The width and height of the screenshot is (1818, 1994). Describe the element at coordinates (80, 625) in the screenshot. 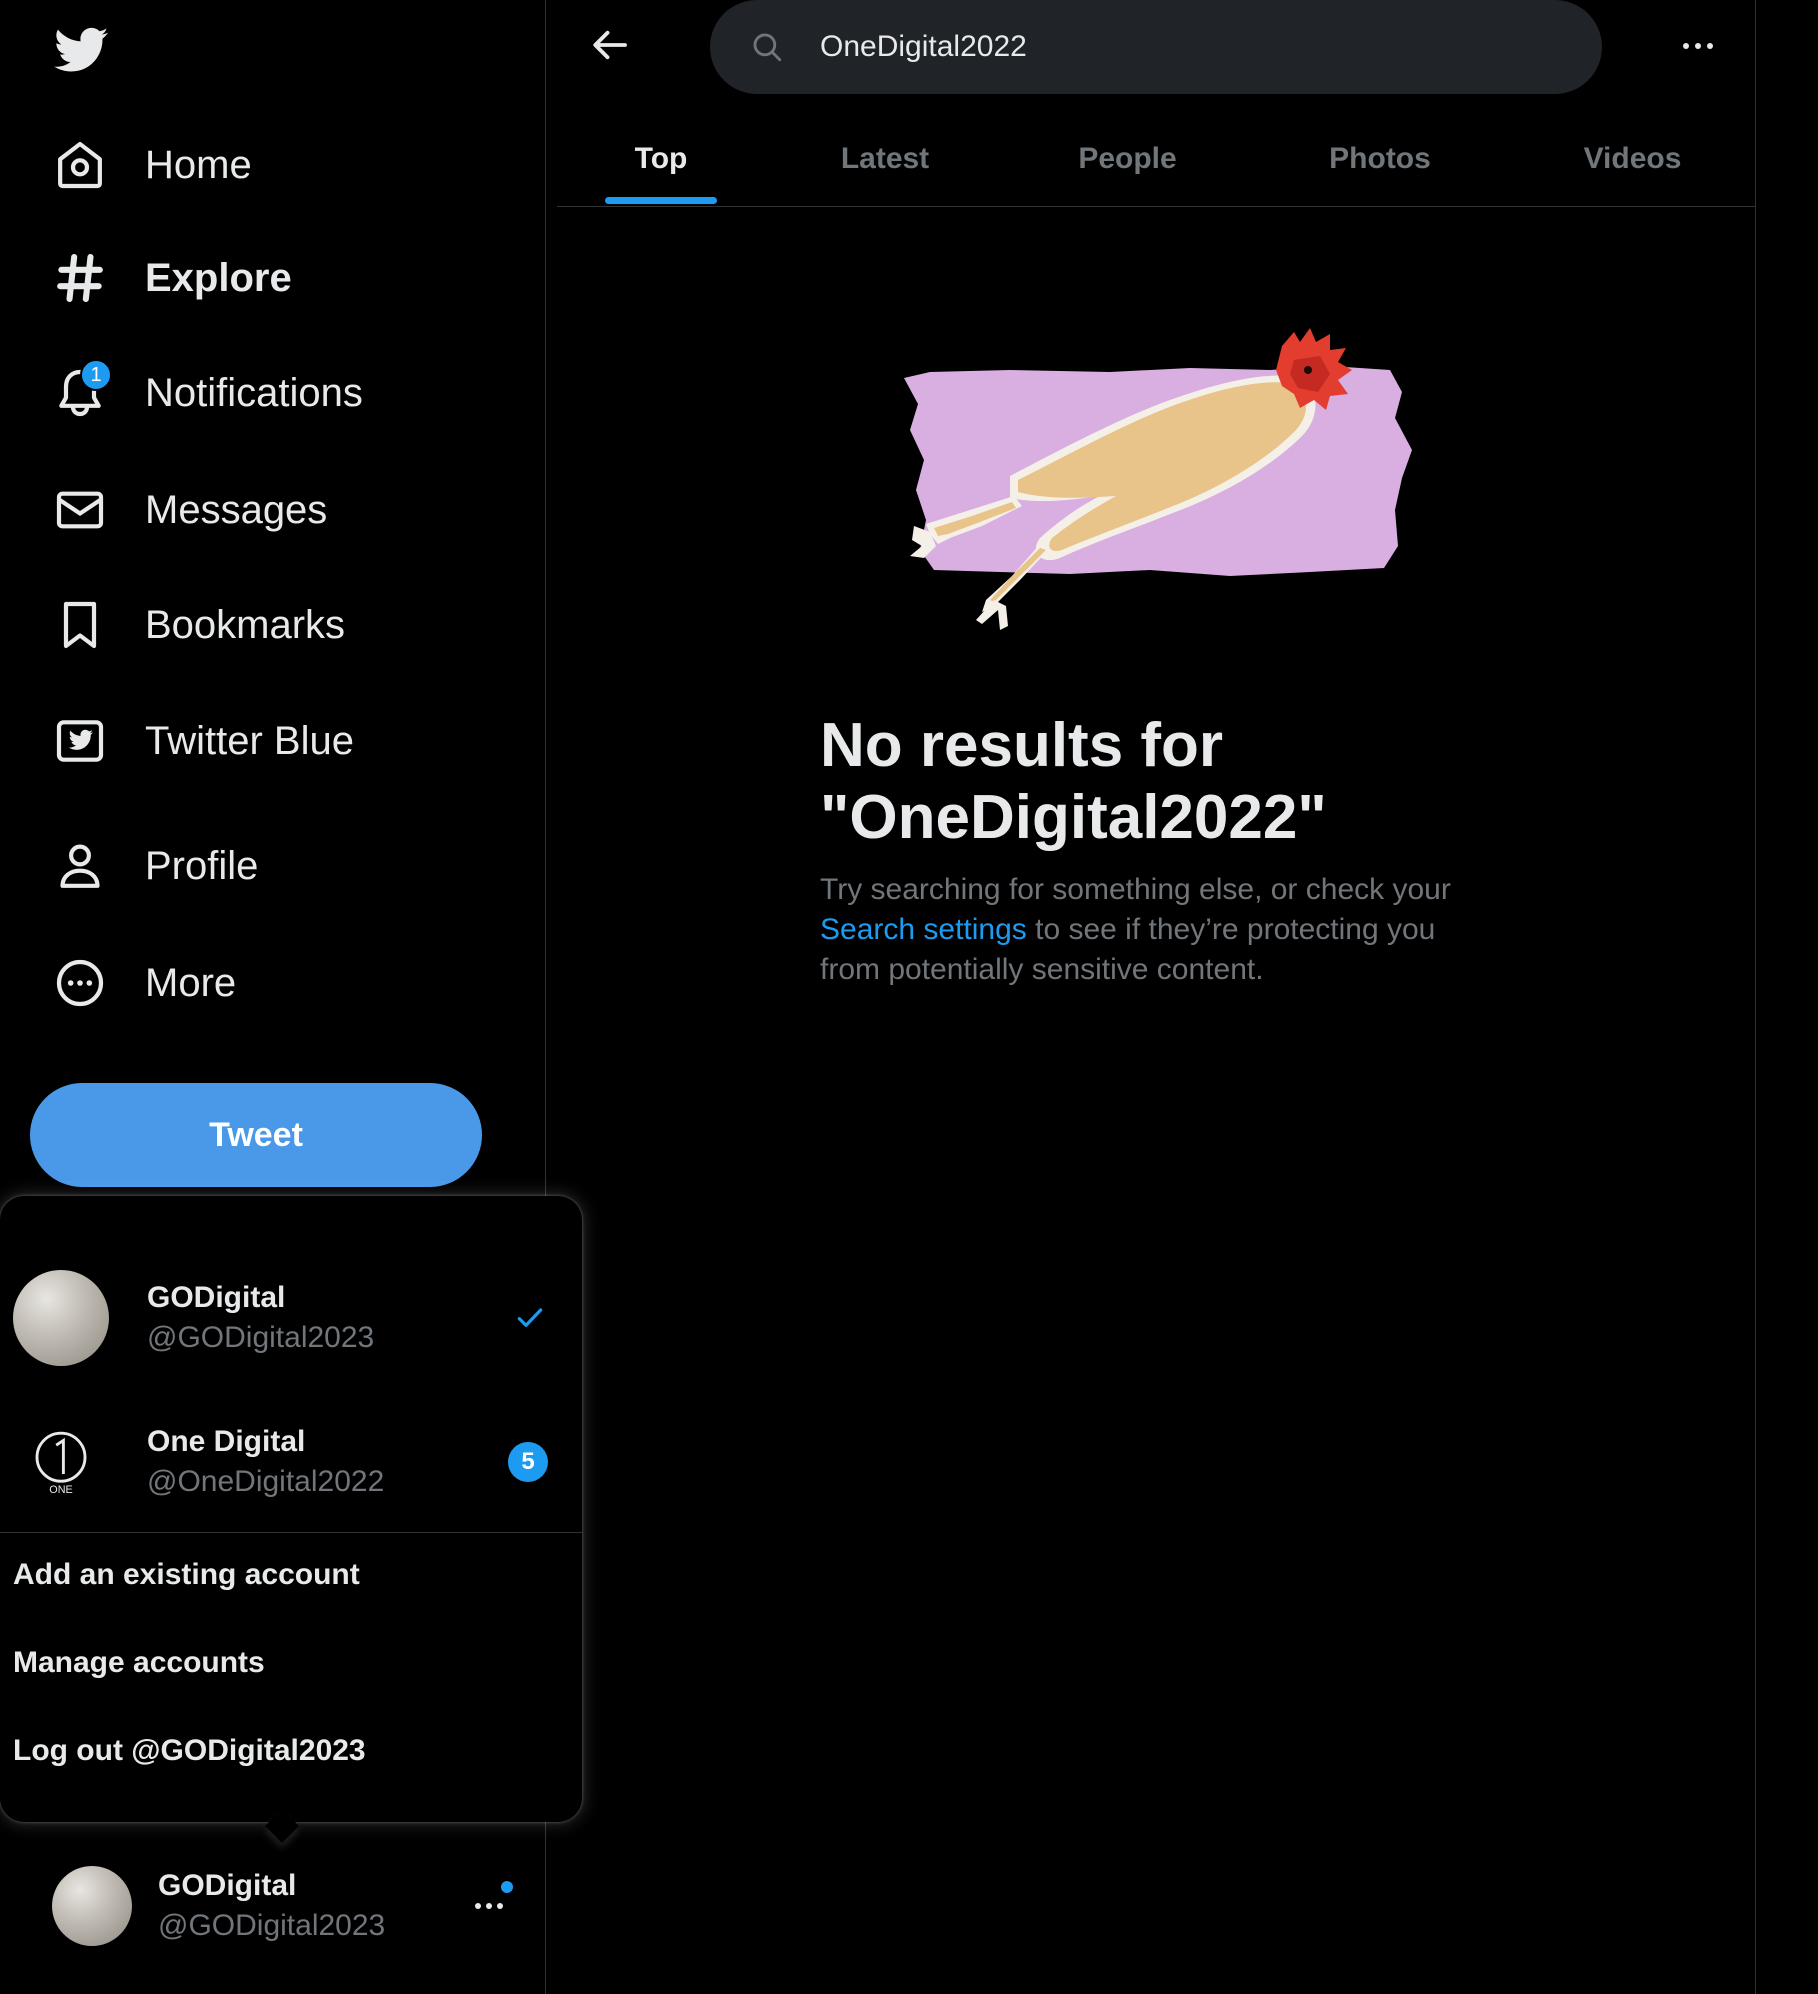

I see `bookmark-icon` at that location.